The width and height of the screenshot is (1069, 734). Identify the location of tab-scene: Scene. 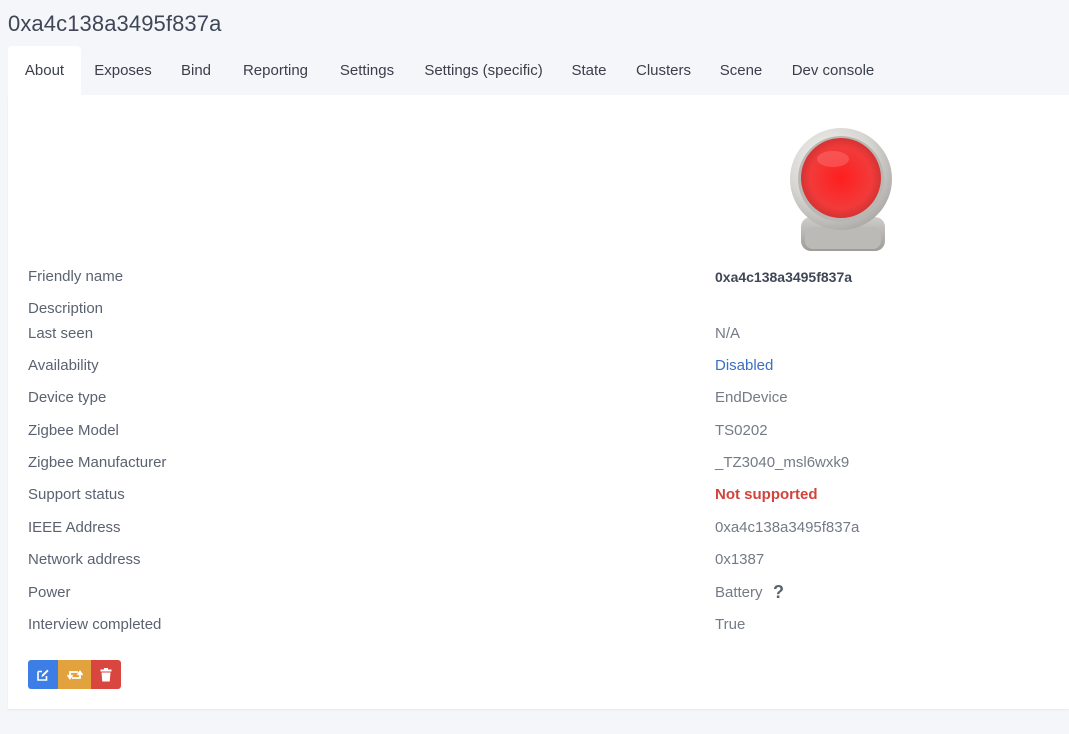
(741, 70).